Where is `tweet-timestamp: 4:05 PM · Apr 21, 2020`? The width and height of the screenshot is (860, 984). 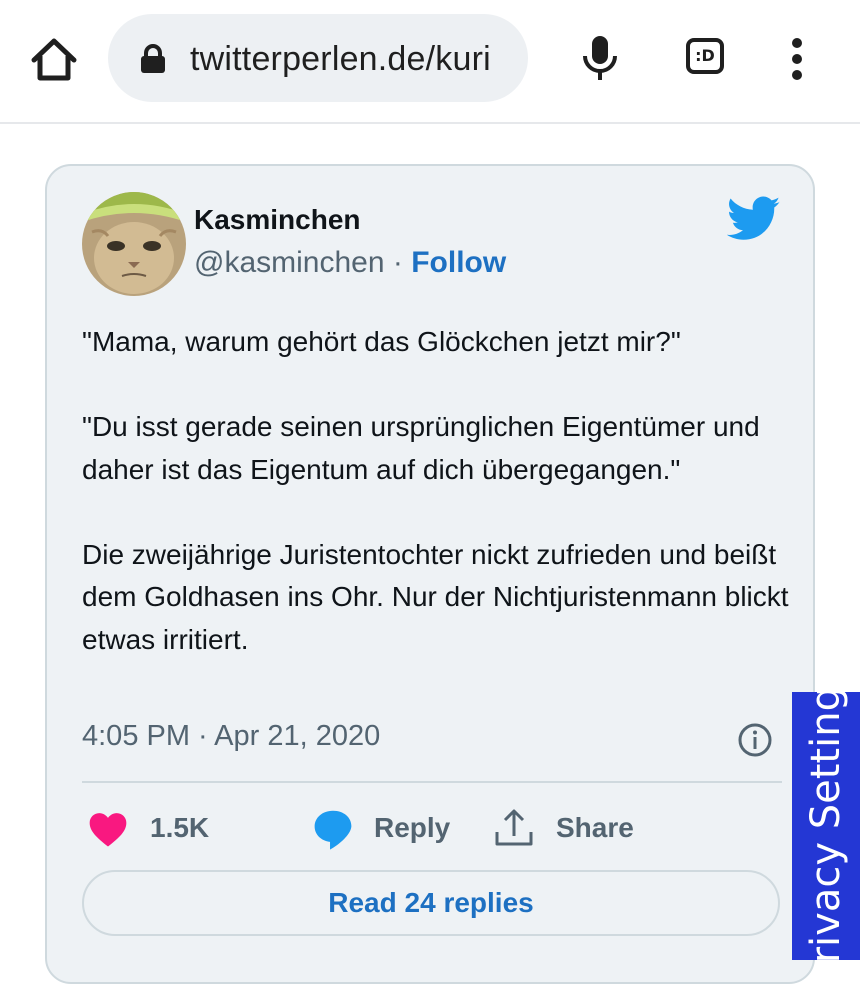 tweet-timestamp: 4:05 PM · Apr 21, 2020 is located at coordinates (231, 736).